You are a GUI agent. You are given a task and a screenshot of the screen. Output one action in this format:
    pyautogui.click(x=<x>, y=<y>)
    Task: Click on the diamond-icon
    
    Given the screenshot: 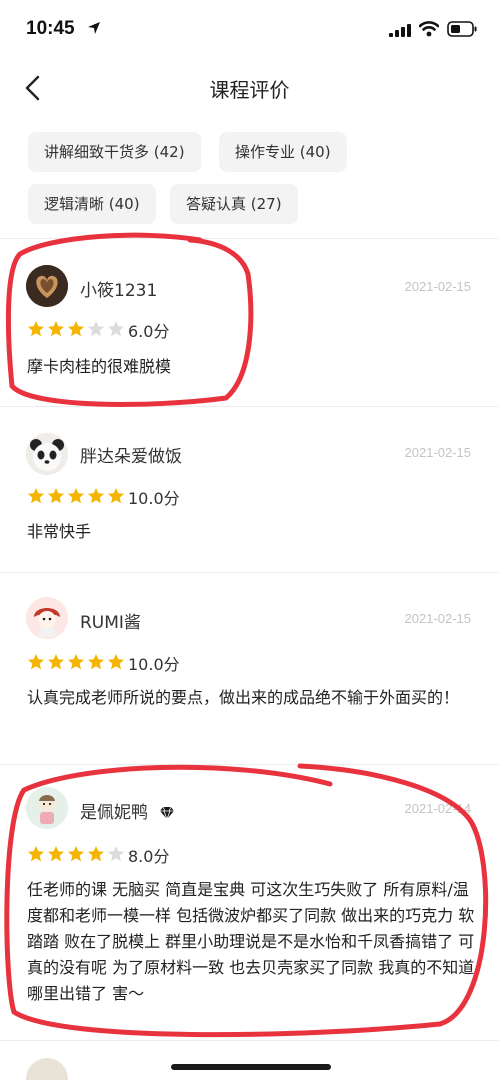 What is the action you would take?
    pyautogui.click(x=167, y=813)
    